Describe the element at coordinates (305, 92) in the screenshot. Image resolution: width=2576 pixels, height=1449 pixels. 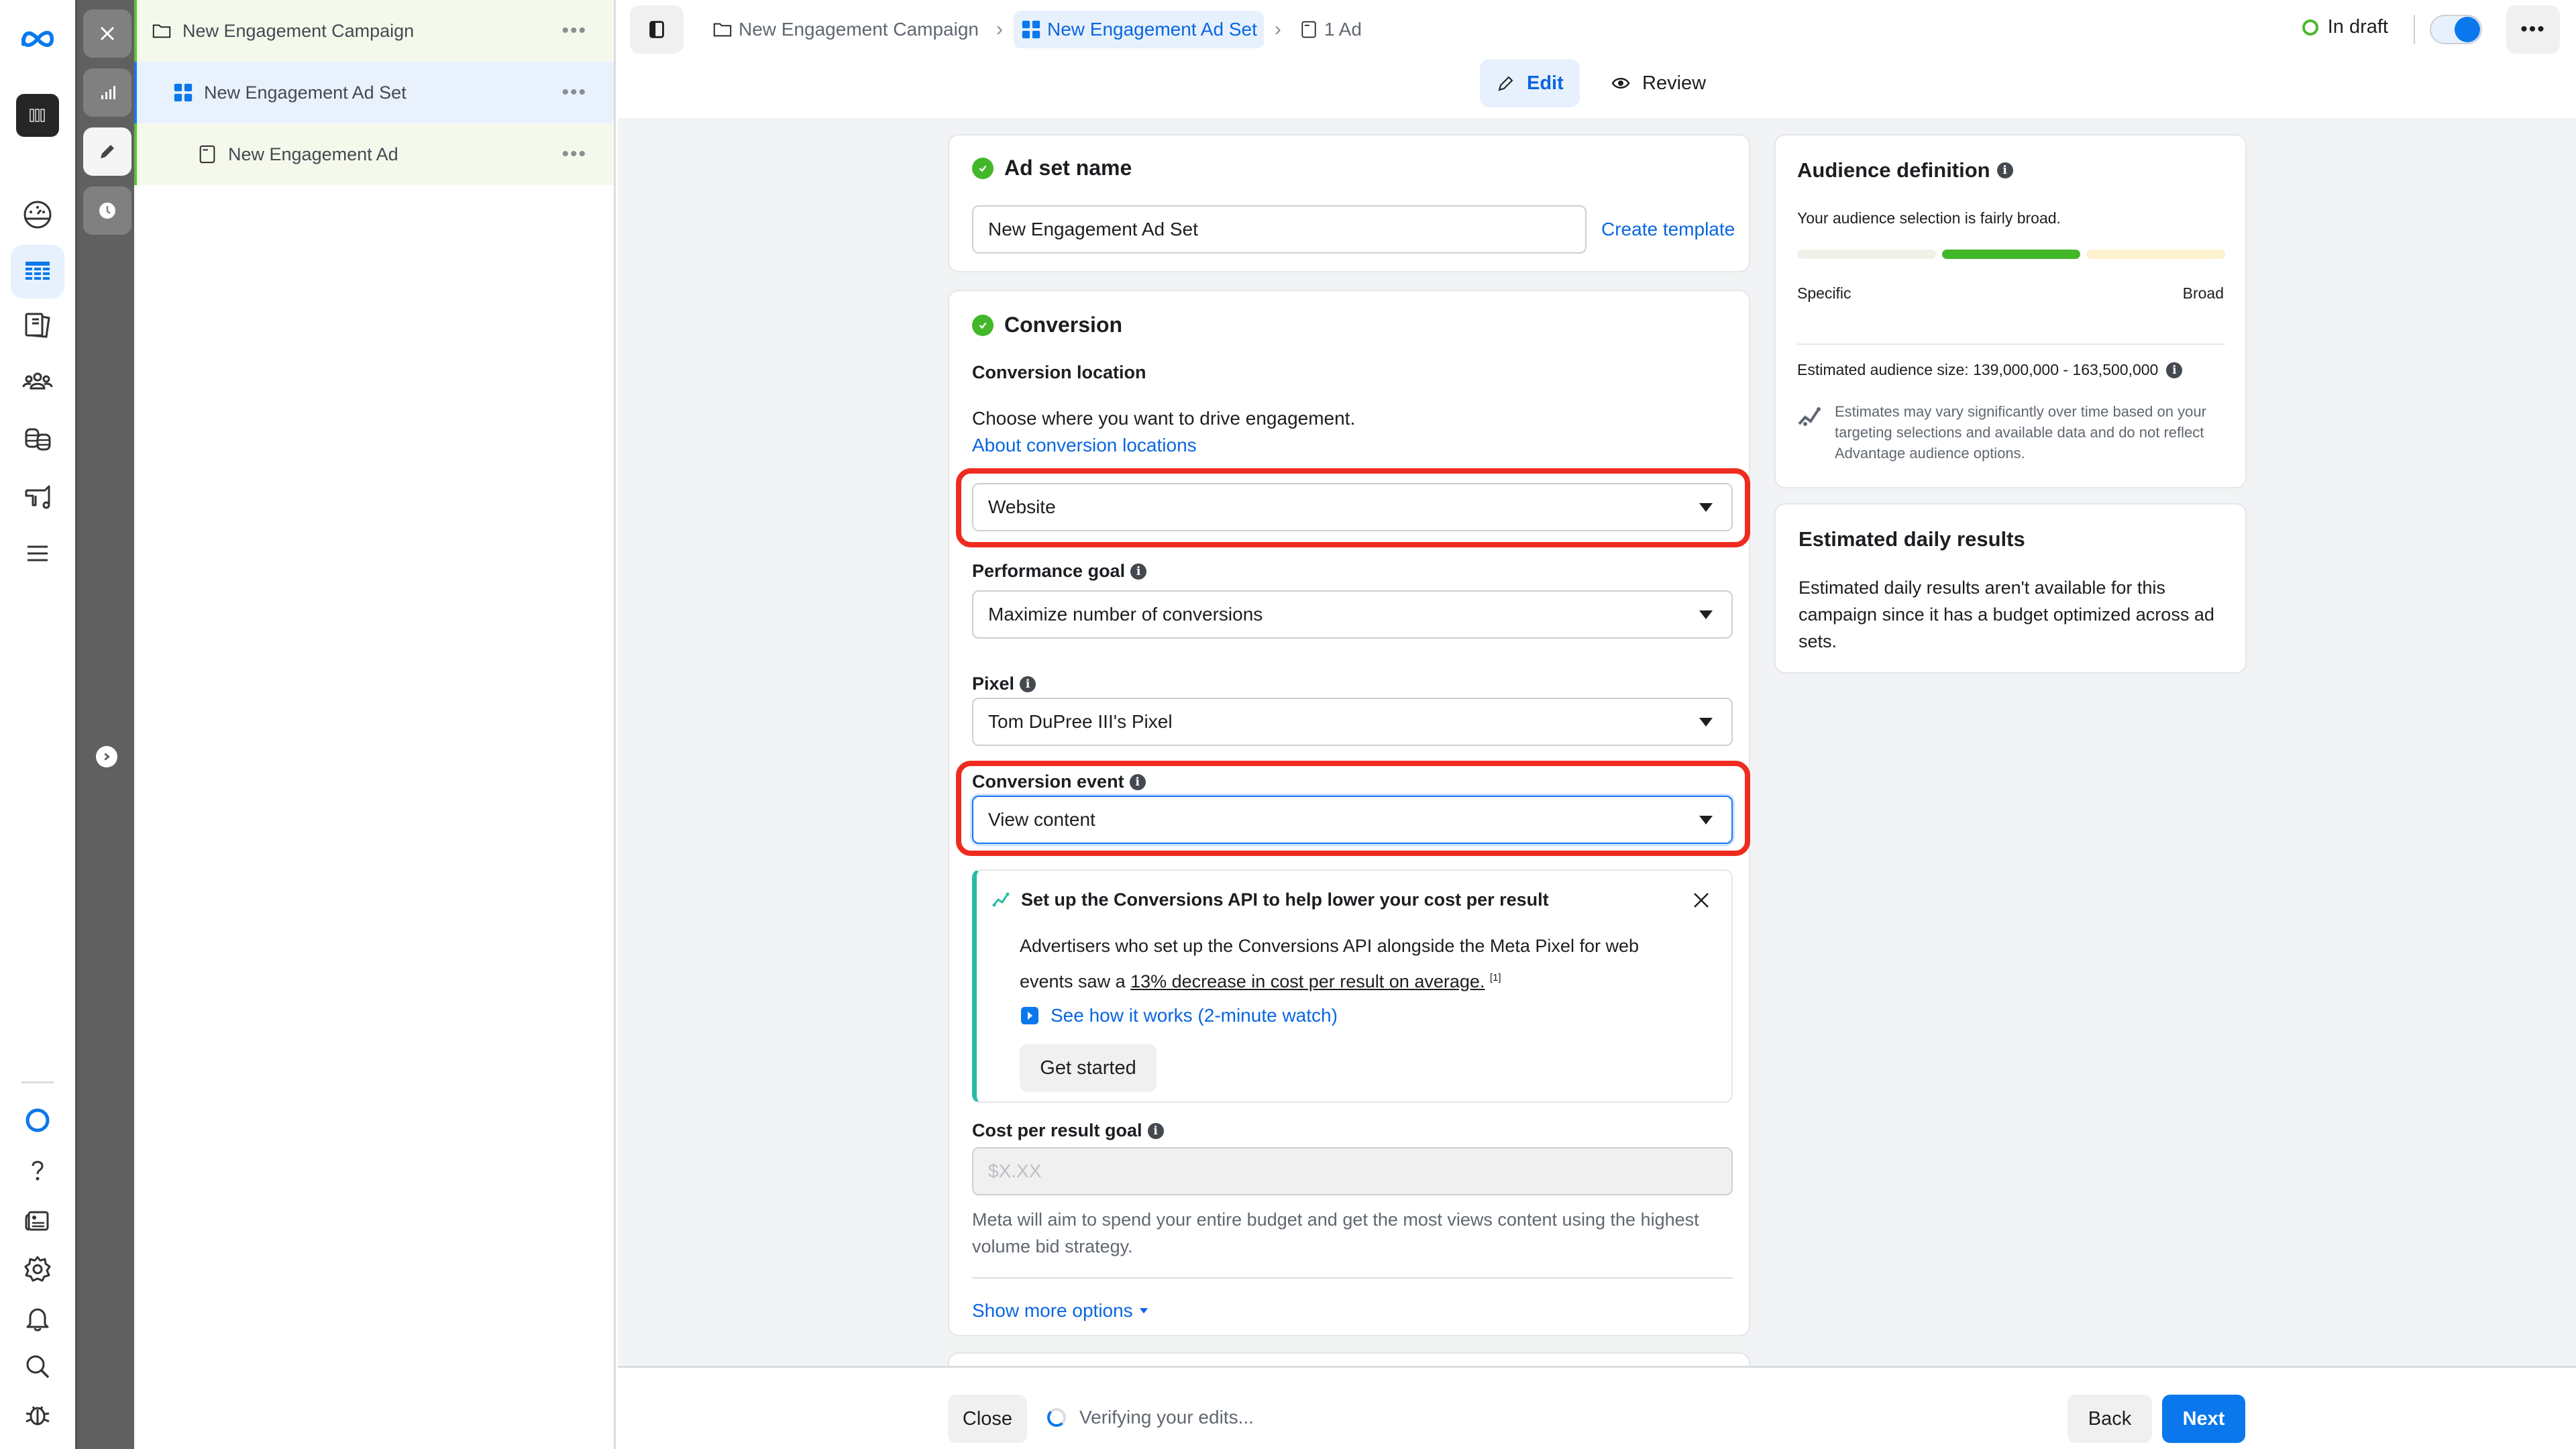
I see `tree-item-label: New Engagement Ad Set` at that location.